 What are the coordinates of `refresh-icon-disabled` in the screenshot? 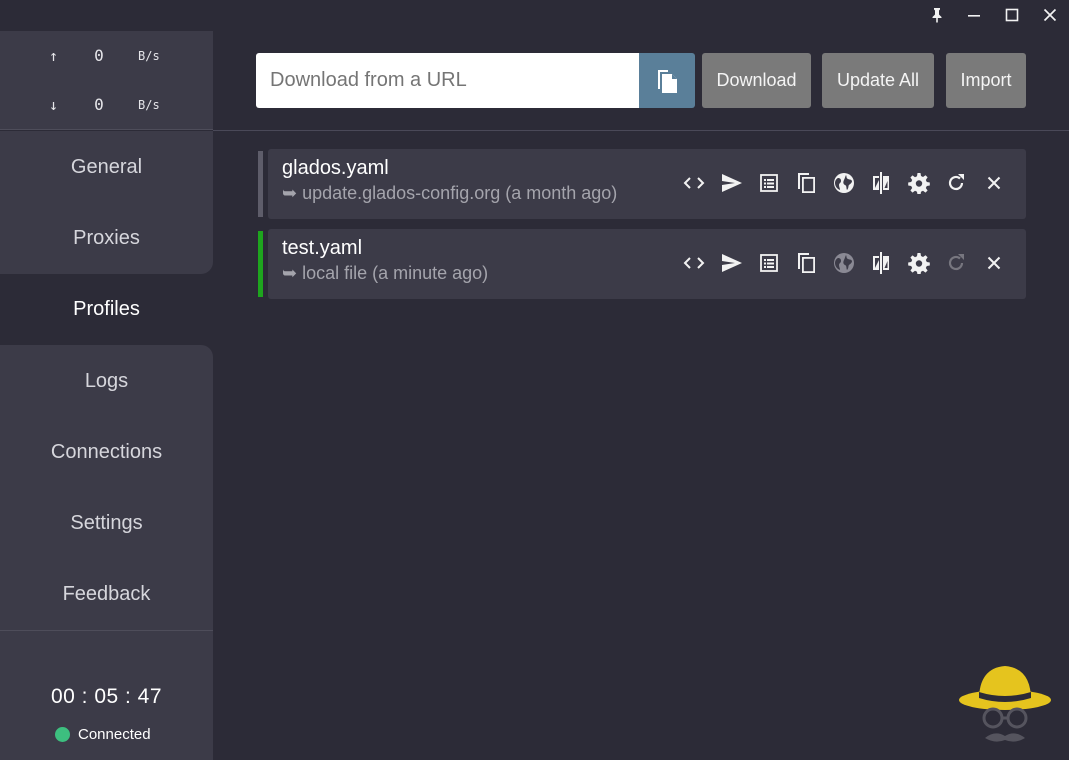 It's located at (956, 263).